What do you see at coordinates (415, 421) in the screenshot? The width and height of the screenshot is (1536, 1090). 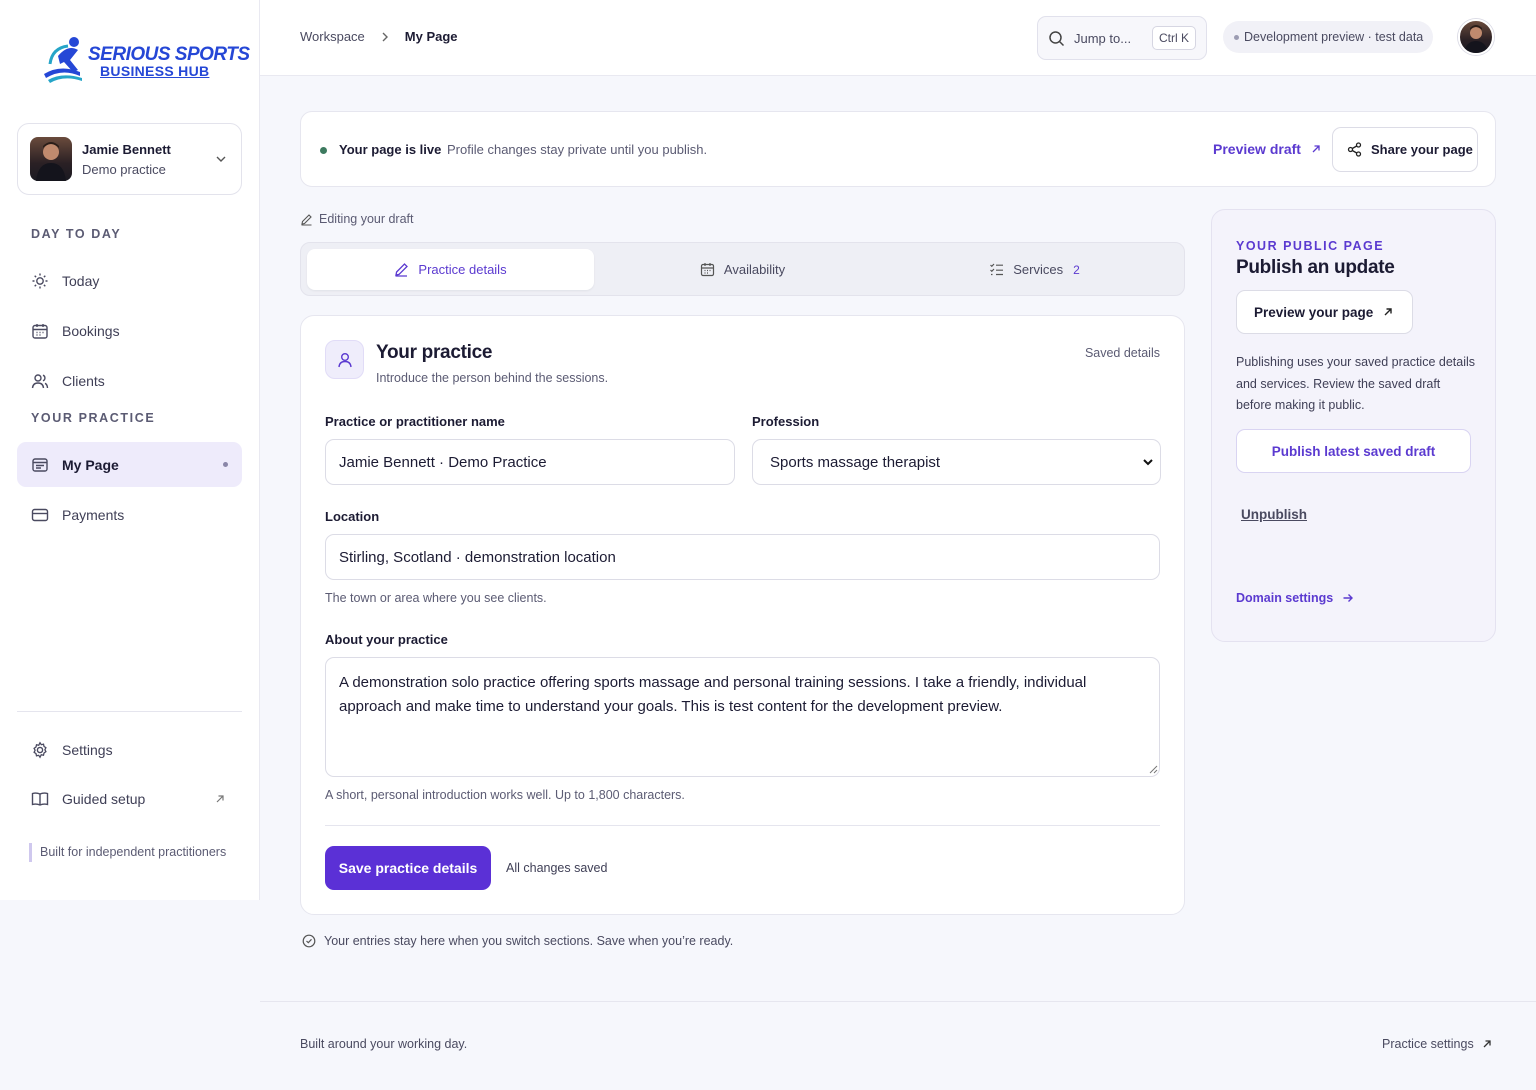 I see `name-label: Practice or practitioner name` at bounding box center [415, 421].